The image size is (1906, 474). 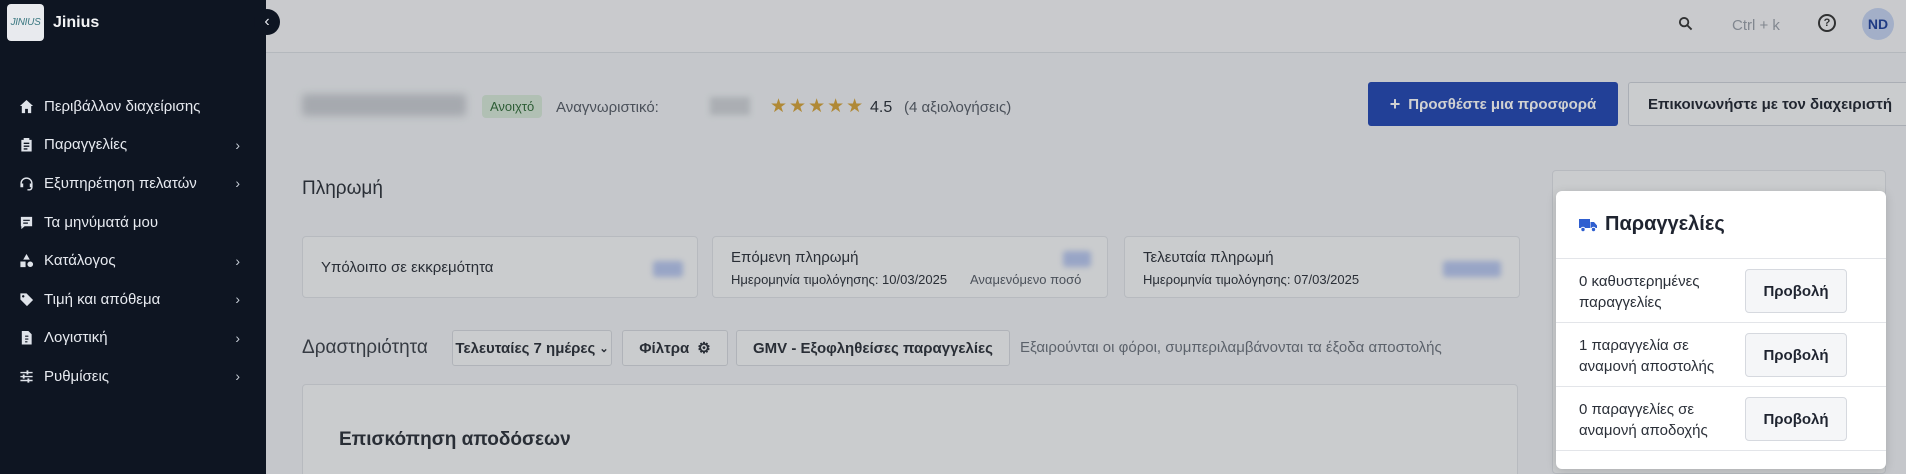 I want to click on filters-label: Φίλτρα, so click(x=664, y=348).